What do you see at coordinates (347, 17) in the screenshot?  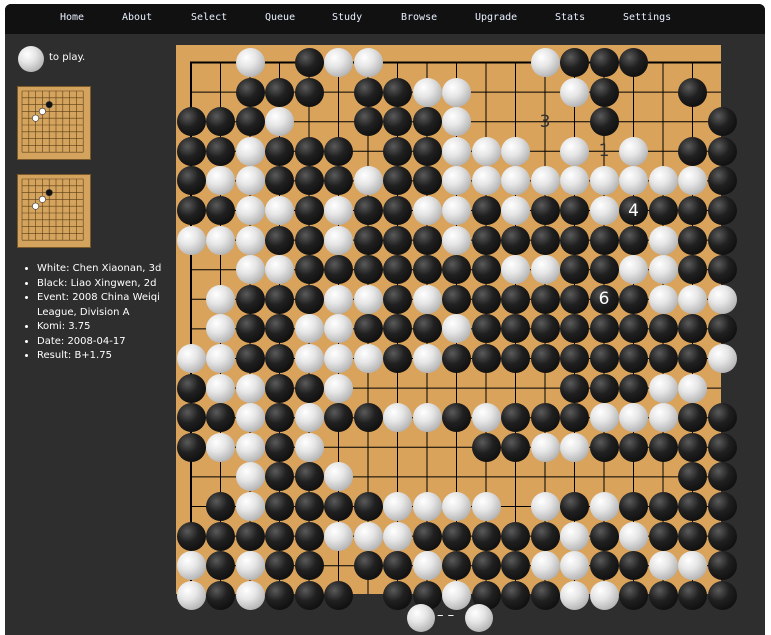 I see `nav-study: Study` at bounding box center [347, 17].